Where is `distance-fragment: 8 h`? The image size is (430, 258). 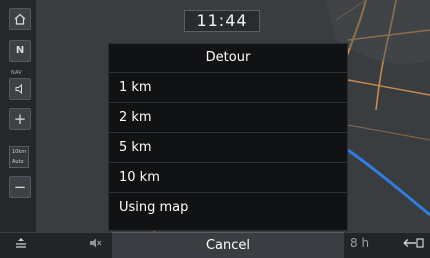 distance-fragment: 8 h is located at coordinates (360, 243).